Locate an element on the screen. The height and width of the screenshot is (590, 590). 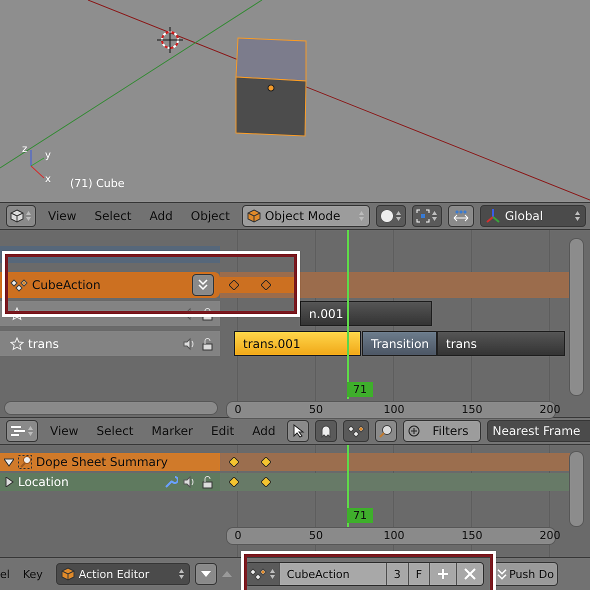
channel-name: Location is located at coordinates (44, 482).